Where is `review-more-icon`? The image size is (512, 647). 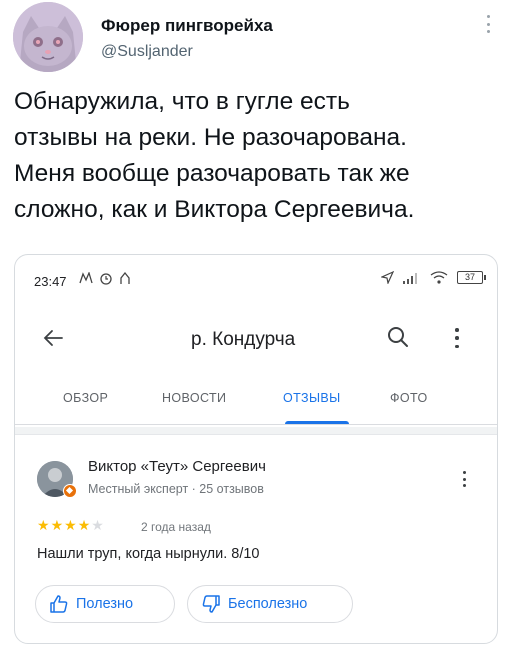 review-more-icon is located at coordinates (464, 479).